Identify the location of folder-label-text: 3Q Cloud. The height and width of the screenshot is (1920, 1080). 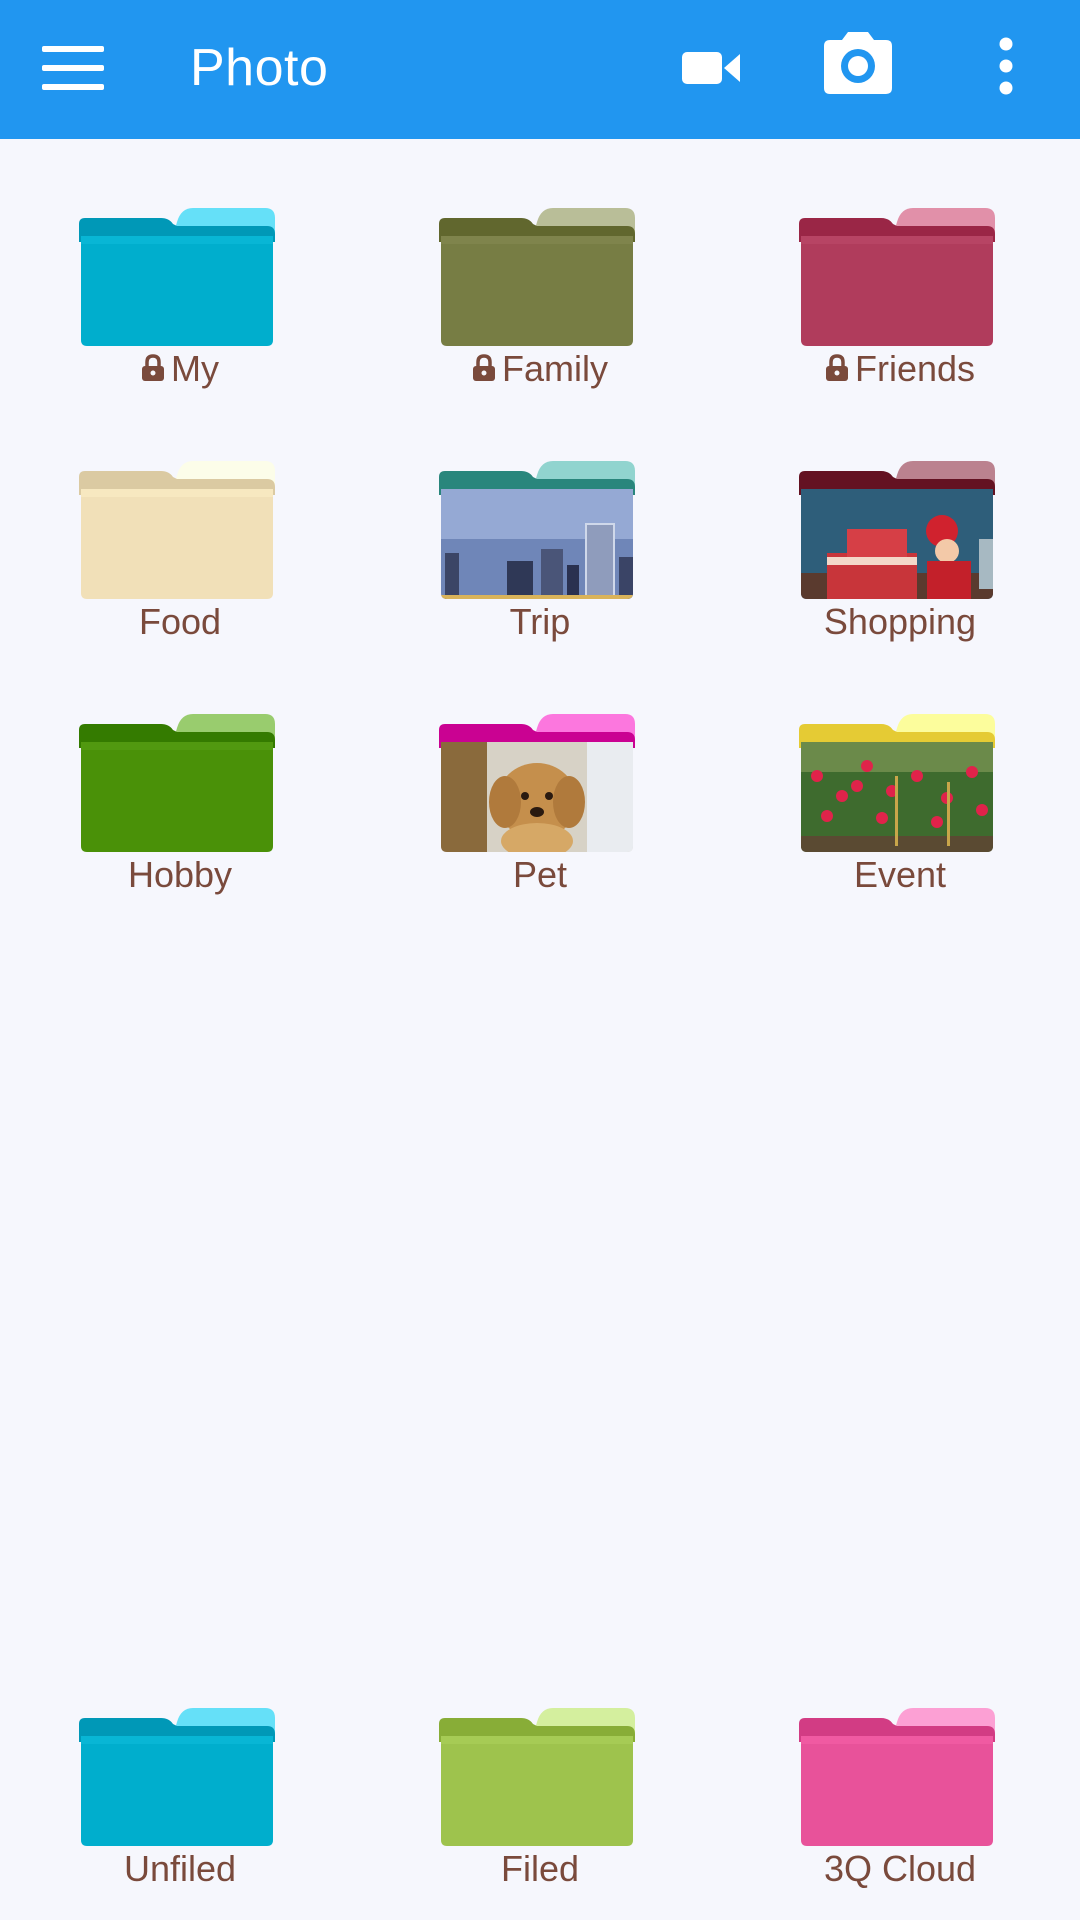
(900, 1868).